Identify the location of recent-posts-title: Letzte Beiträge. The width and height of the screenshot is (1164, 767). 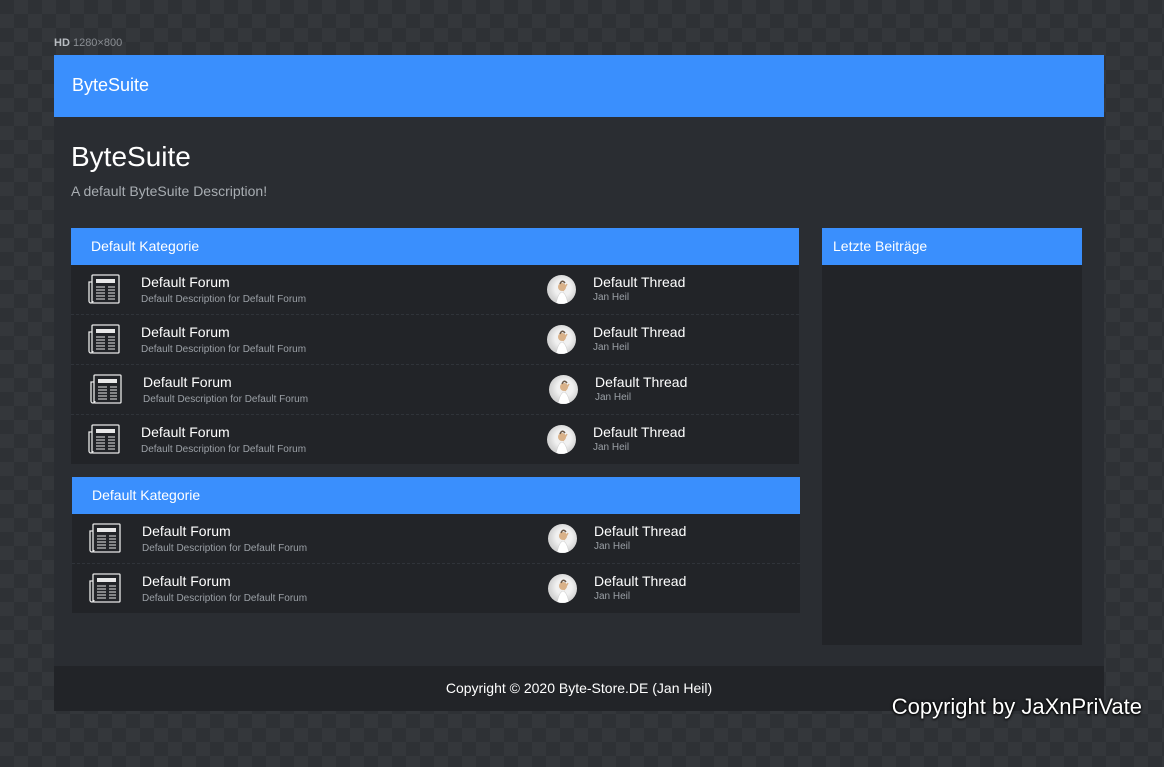
(952, 246).